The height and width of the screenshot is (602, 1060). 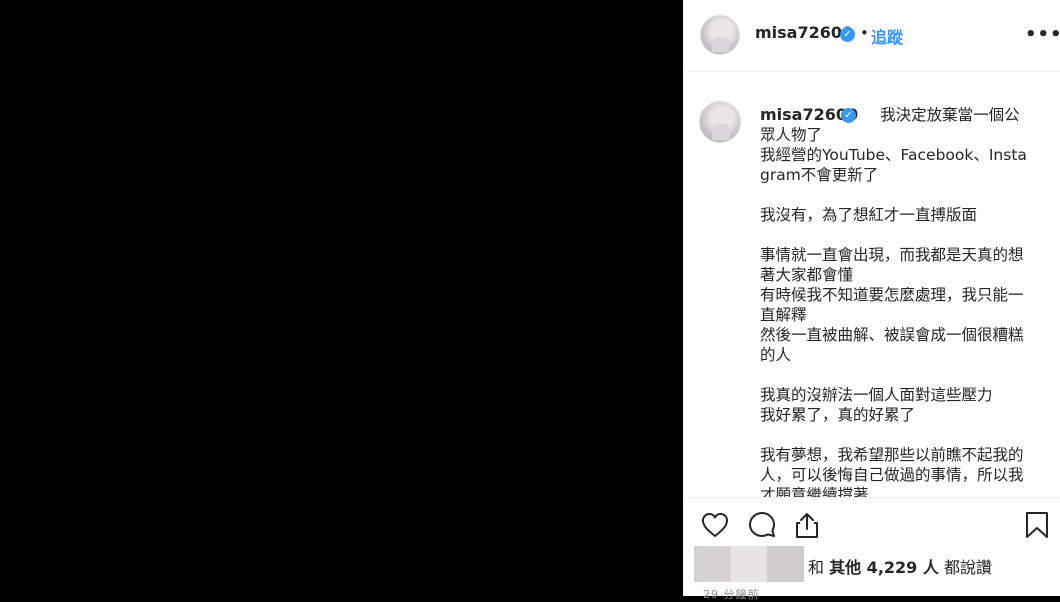 What do you see at coordinates (762, 525) in the screenshot?
I see `comment-icon` at bounding box center [762, 525].